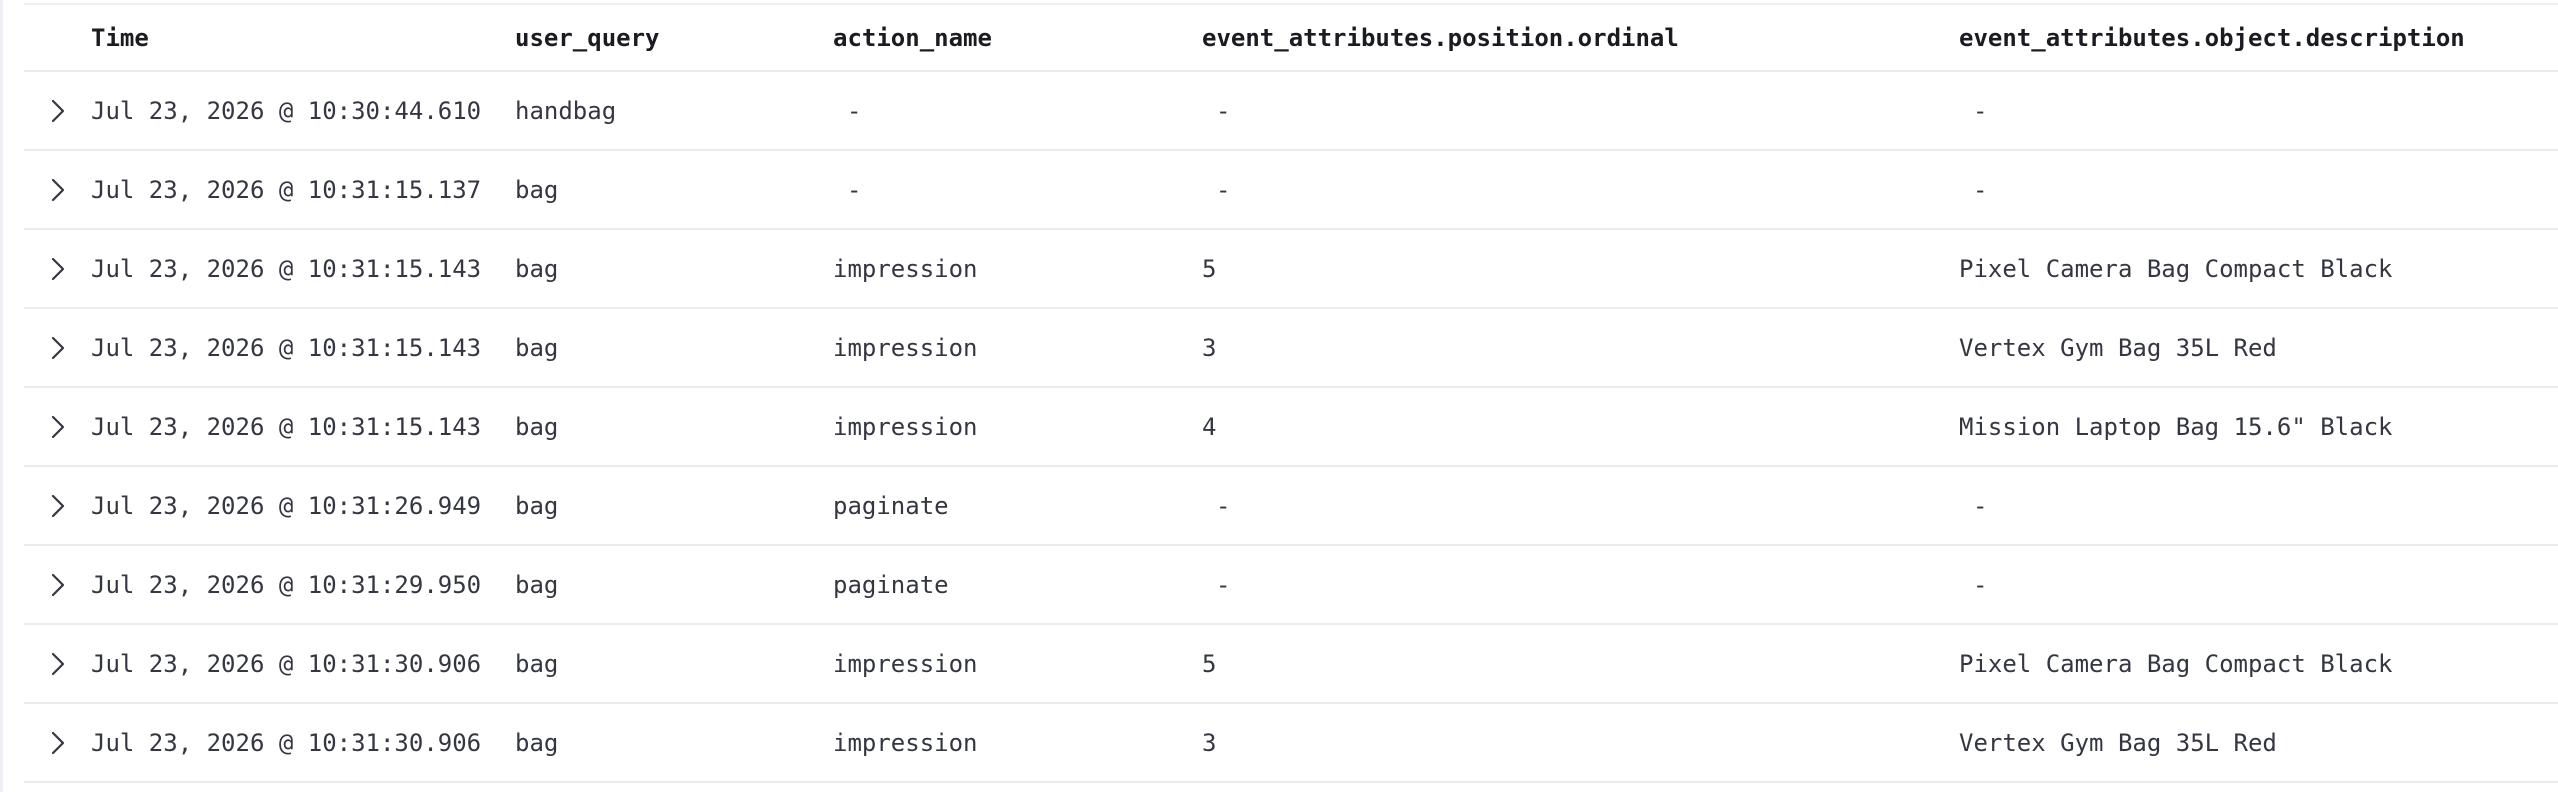 The width and height of the screenshot is (2558, 792). Describe the element at coordinates (1291, 111) in the screenshot. I see `table-row: Jul 23, 2026 @ 10:30:44.610 handbag - - -` at that location.